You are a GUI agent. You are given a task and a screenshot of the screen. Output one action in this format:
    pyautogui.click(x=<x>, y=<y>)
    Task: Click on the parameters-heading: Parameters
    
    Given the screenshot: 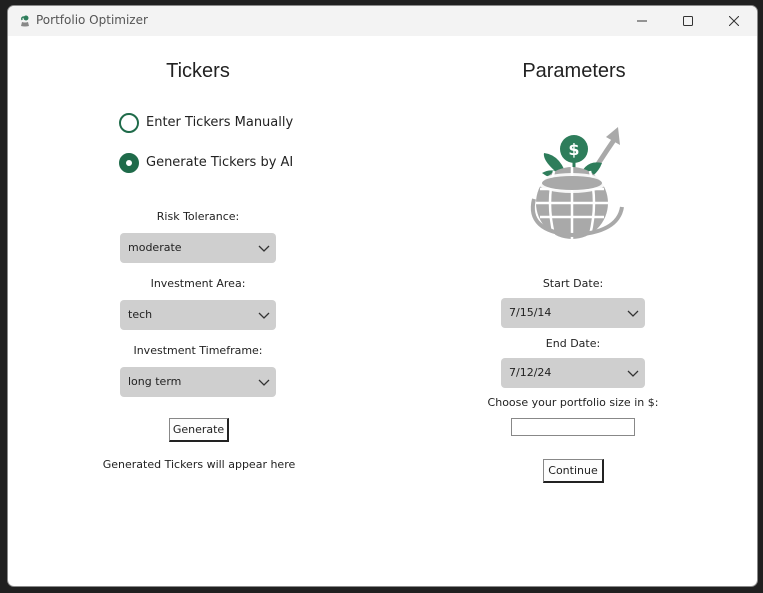 What is the action you would take?
    pyautogui.click(x=574, y=71)
    